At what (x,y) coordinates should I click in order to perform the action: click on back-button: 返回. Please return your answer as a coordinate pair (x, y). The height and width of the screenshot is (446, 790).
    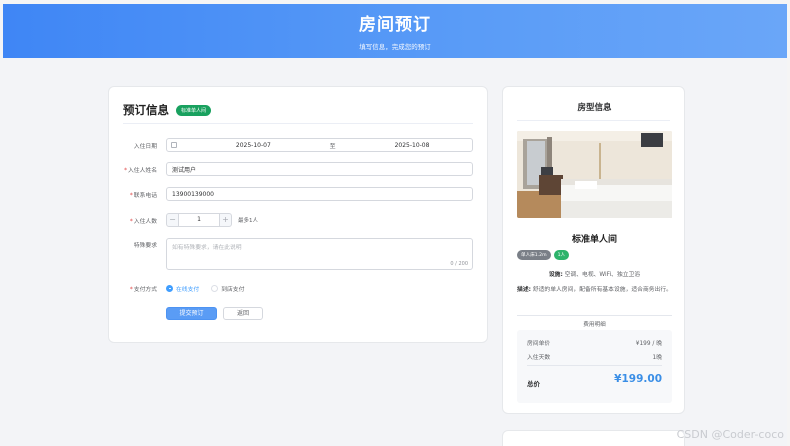
    Looking at the image, I should click on (243, 313).